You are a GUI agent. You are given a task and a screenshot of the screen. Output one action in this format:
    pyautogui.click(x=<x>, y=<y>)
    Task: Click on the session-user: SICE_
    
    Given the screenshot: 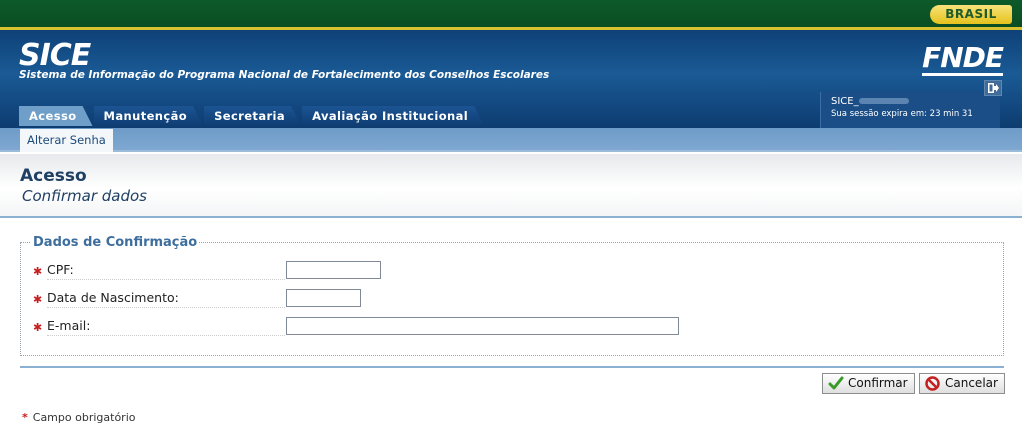 What is the action you would take?
    pyautogui.click(x=845, y=101)
    